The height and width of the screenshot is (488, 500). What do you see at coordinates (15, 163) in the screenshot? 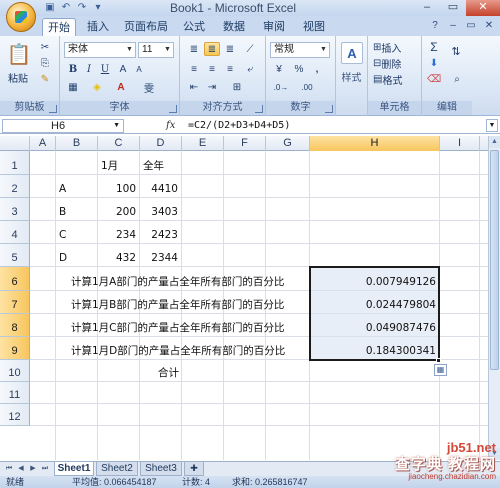
I see `row-header-1: 1` at bounding box center [15, 163].